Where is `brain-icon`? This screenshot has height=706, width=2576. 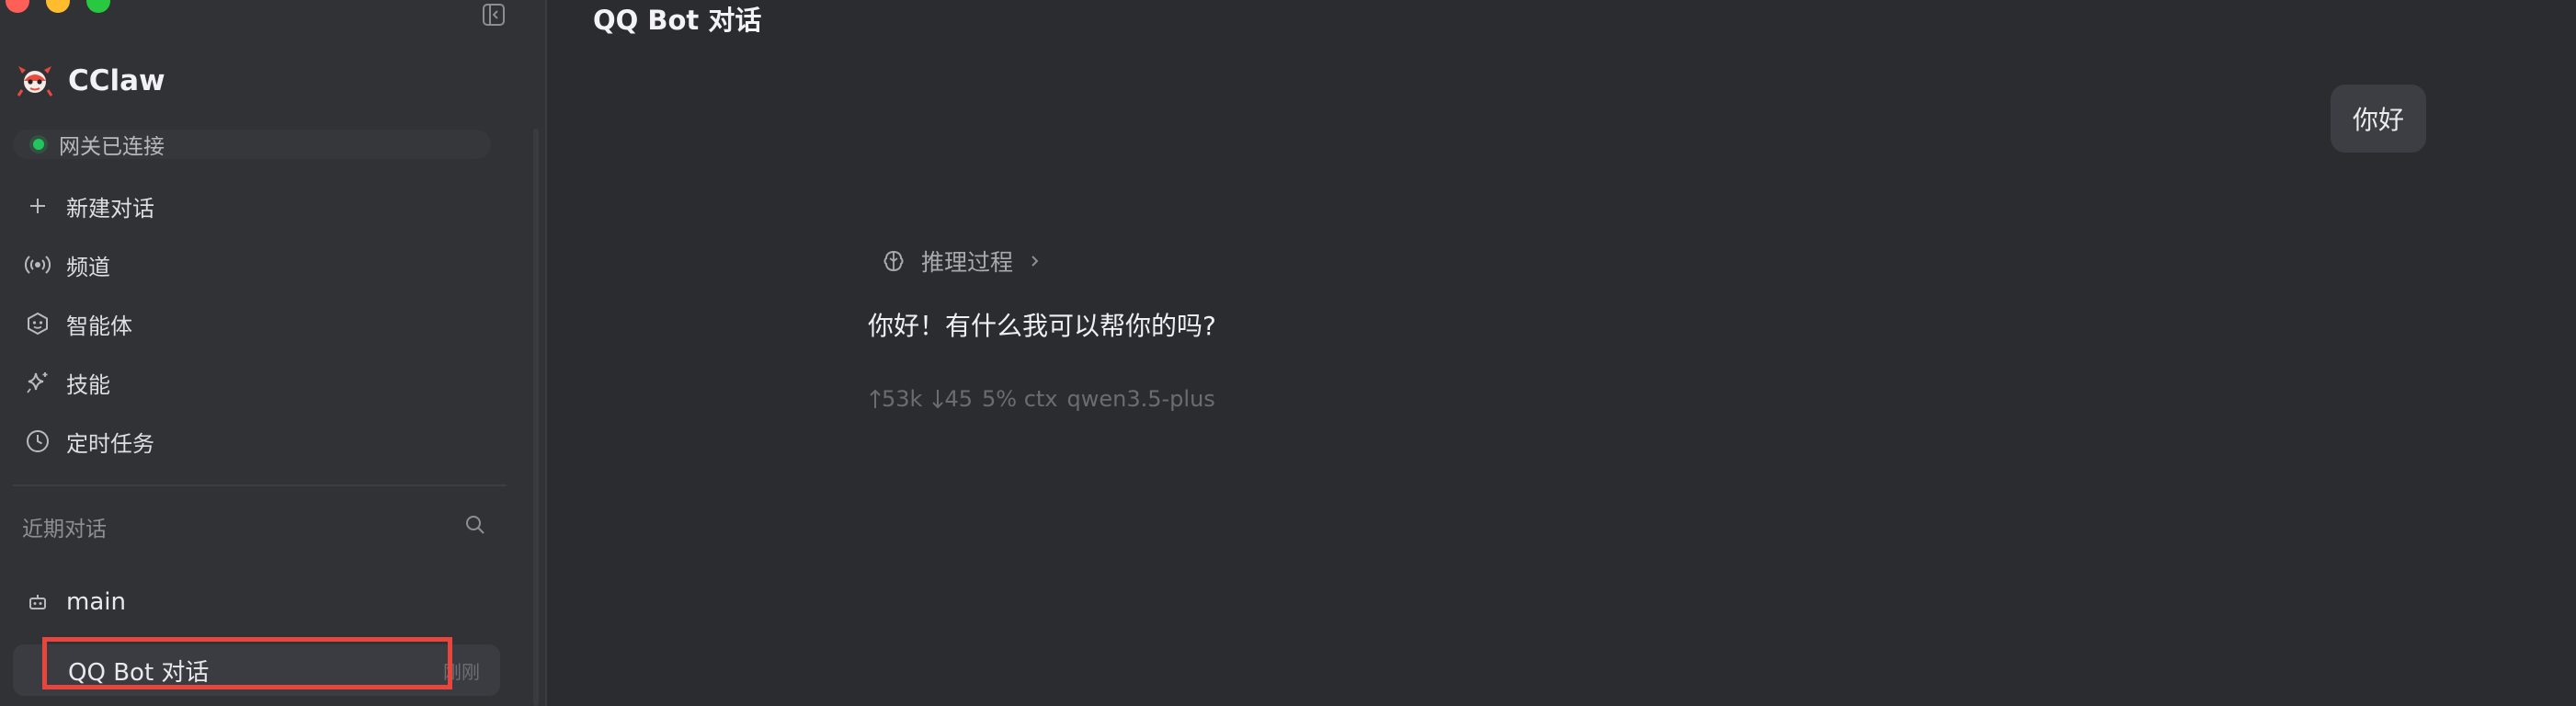 brain-icon is located at coordinates (893, 261).